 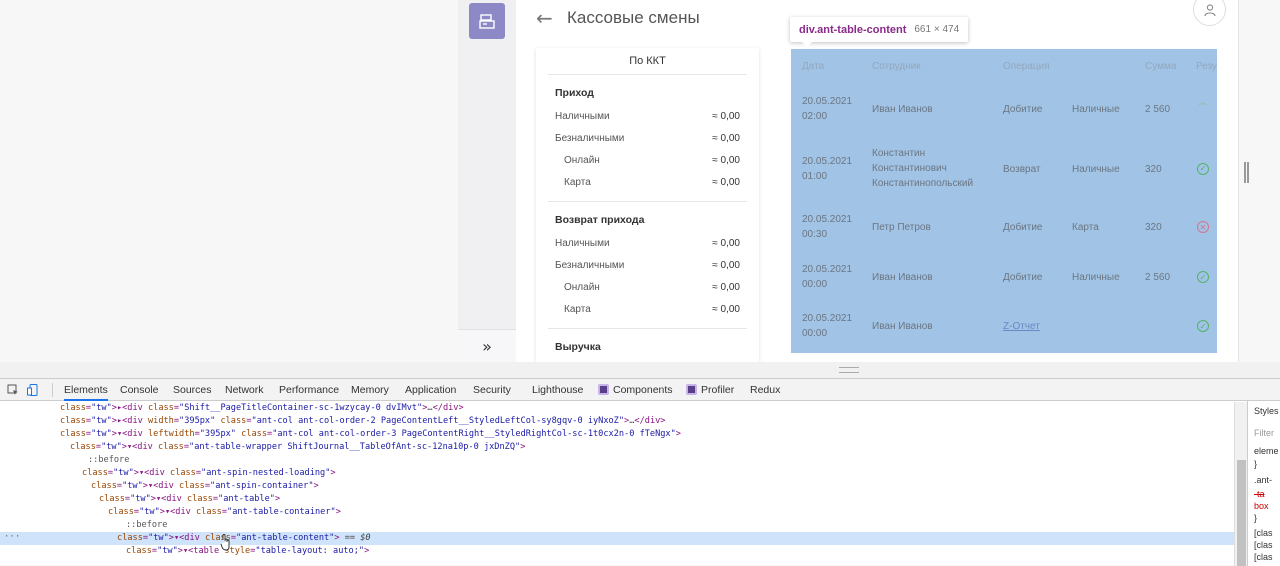 I want to click on loading-spinner-icon, so click(x=1203, y=109).